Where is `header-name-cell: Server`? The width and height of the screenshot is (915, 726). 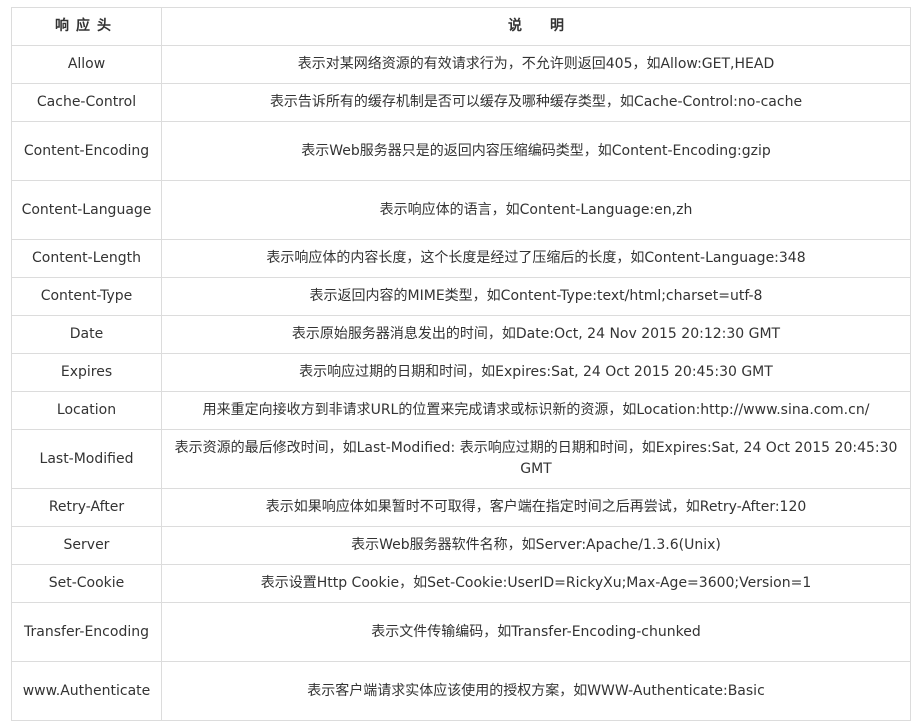 header-name-cell: Server is located at coordinates (86, 545).